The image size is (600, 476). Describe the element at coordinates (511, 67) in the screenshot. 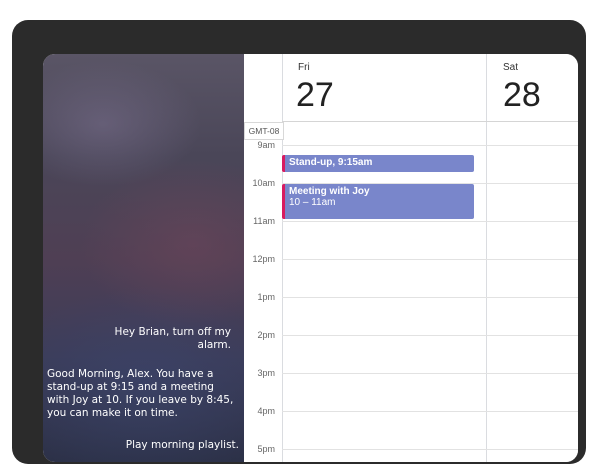

I see `day-name: Sat` at that location.